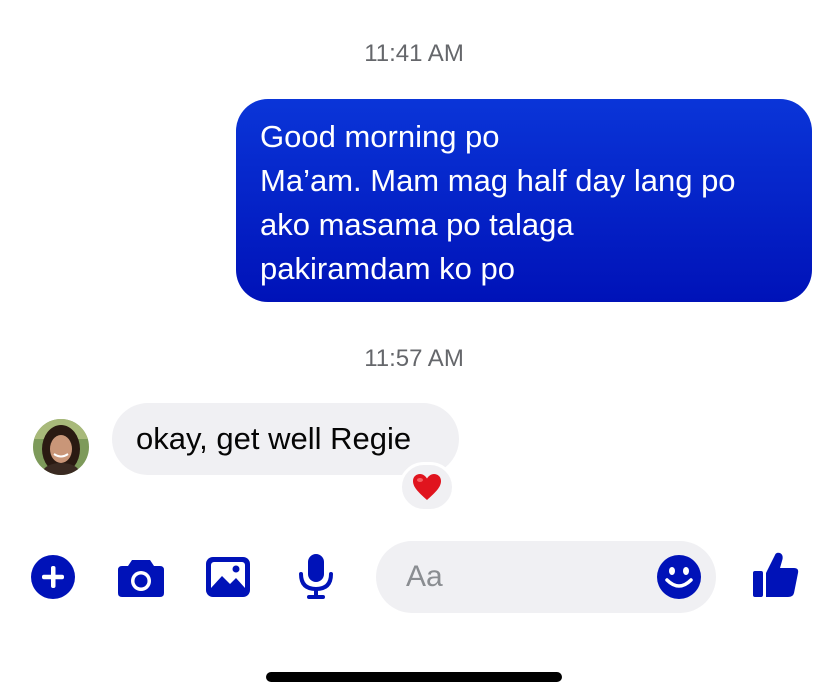 The height and width of the screenshot is (697, 828). What do you see at coordinates (414, 53) in the screenshot?
I see `timestamp: 11:41 AM` at bounding box center [414, 53].